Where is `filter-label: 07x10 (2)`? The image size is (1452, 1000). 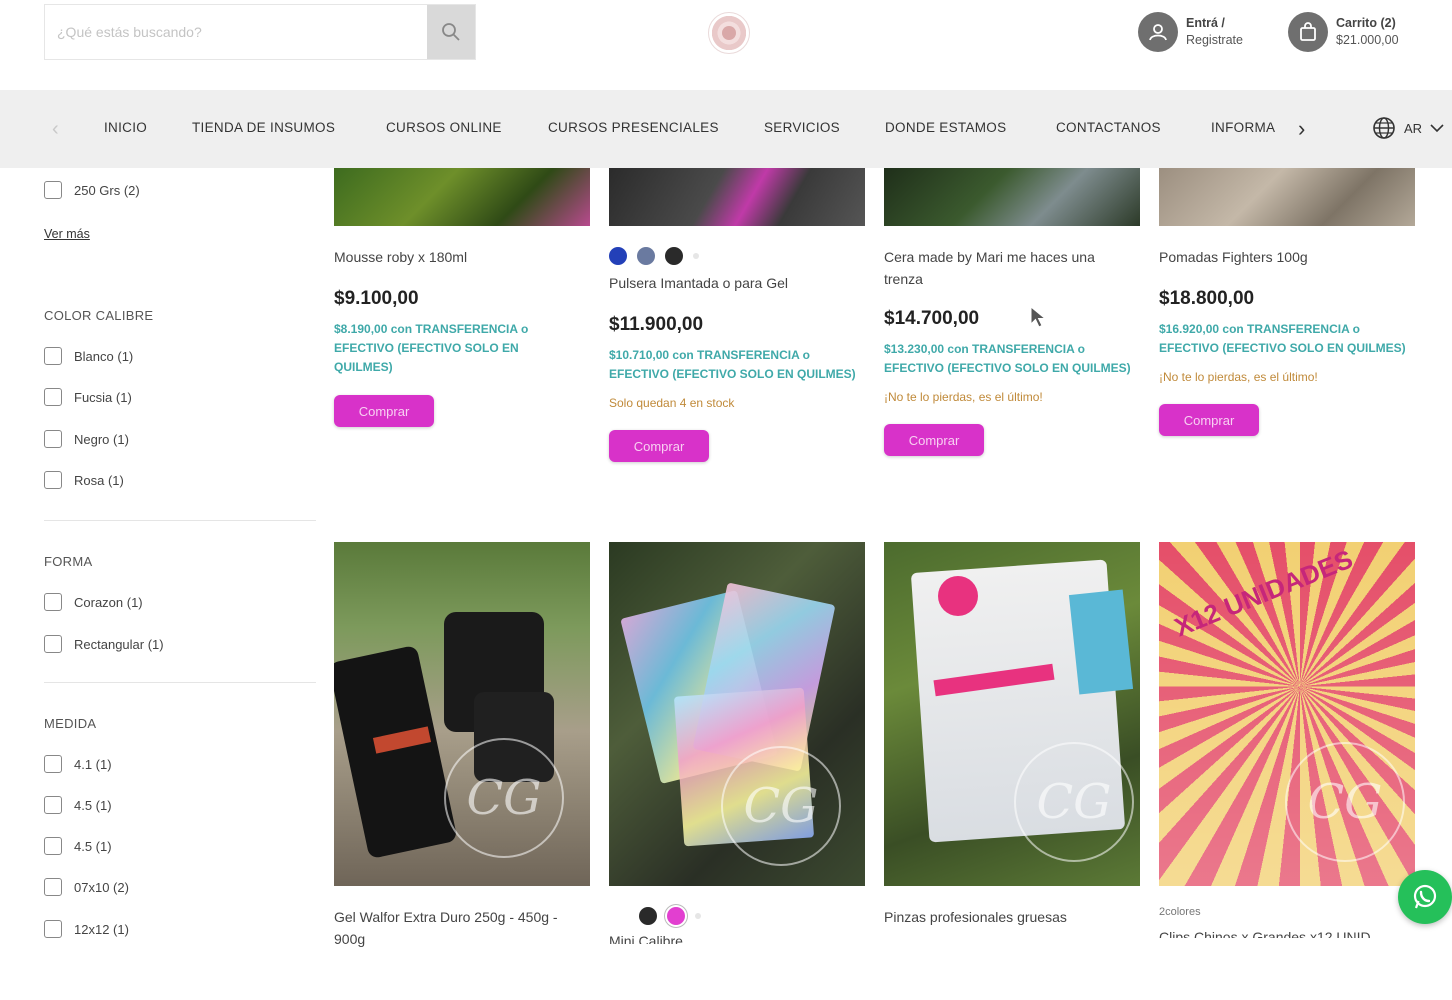 filter-label: 07x10 (2) is located at coordinates (101, 887).